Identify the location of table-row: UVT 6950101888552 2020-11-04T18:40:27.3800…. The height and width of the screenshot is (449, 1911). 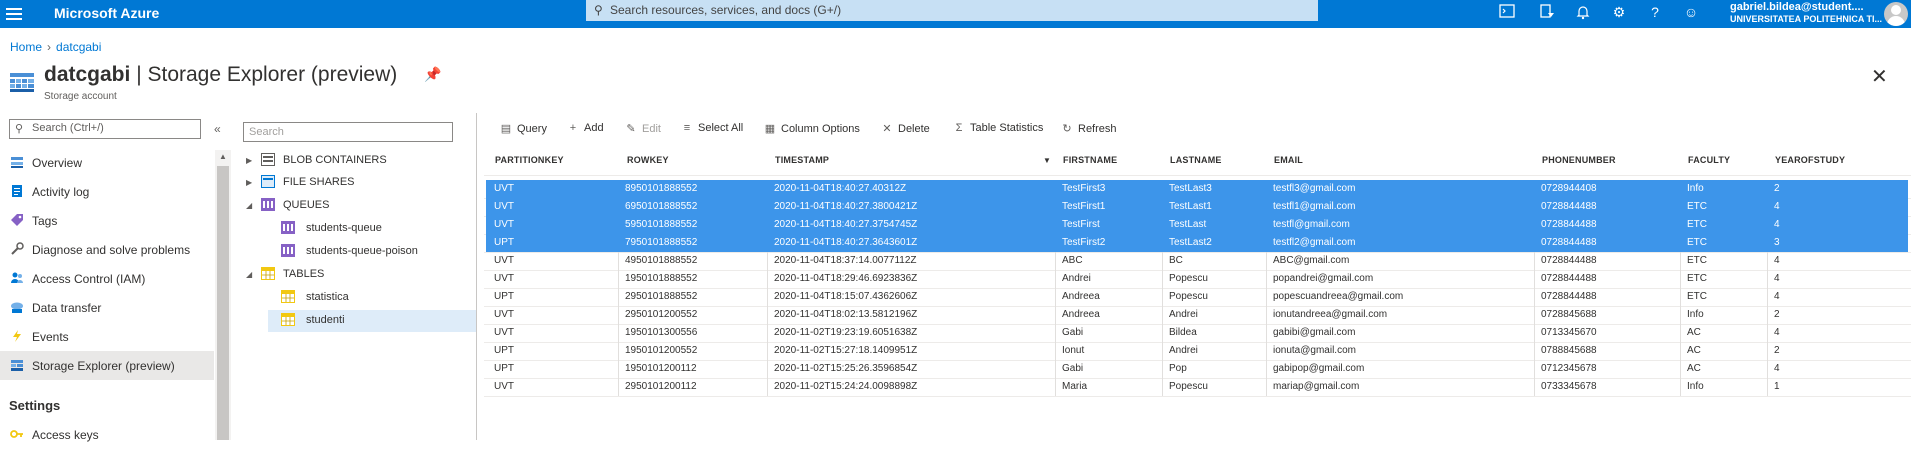
(1197, 207).